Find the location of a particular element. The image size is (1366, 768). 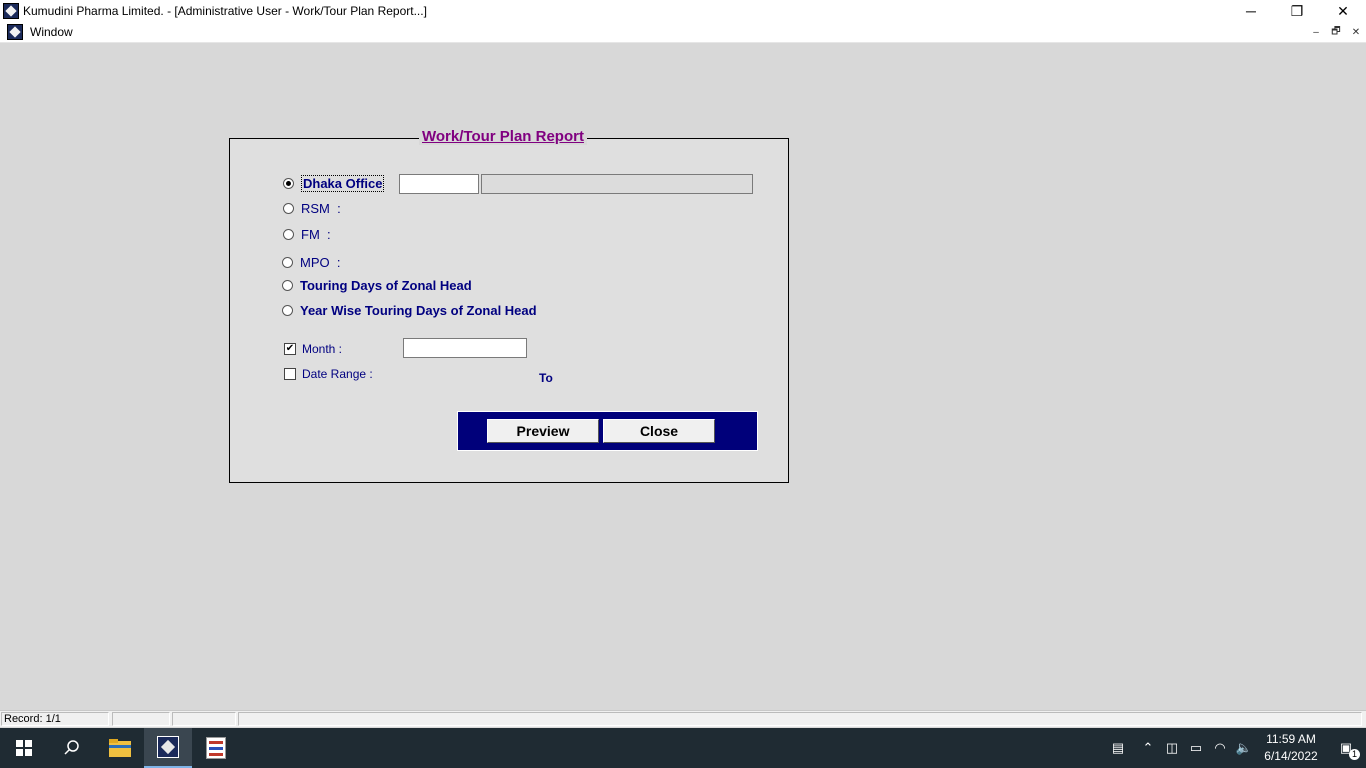

battery-icon: ▭ is located at coordinates (1196, 748).